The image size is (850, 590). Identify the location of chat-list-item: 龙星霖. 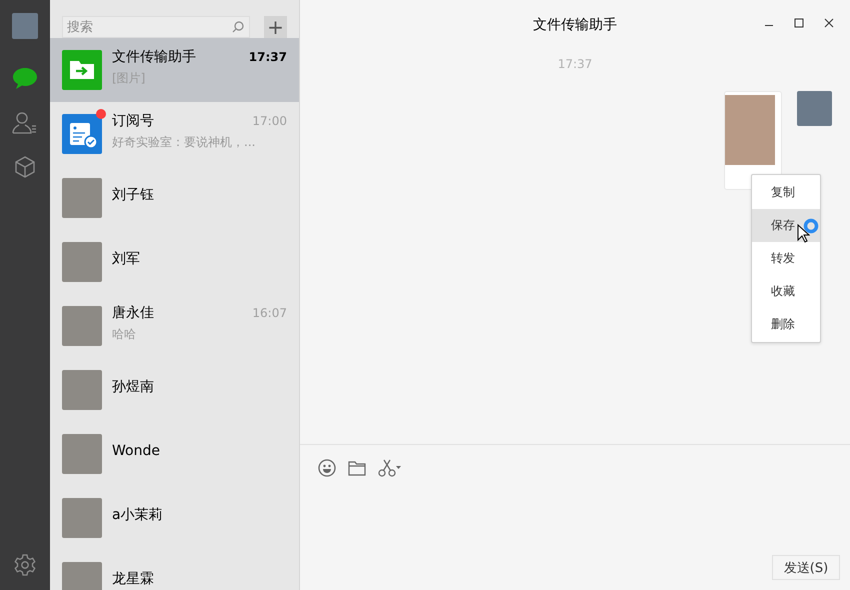
(174, 570).